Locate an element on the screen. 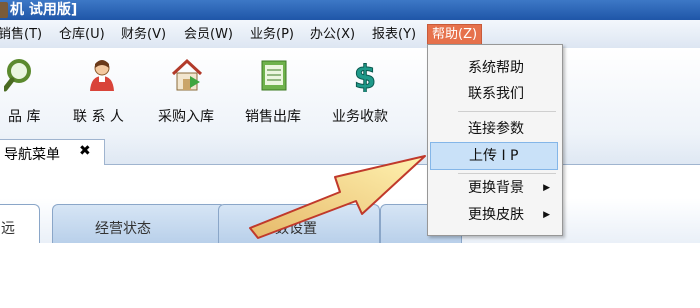 The height and width of the screenshot is (308, 700). menu-reports: 报表(Y) is located at coordinates (394, 35).